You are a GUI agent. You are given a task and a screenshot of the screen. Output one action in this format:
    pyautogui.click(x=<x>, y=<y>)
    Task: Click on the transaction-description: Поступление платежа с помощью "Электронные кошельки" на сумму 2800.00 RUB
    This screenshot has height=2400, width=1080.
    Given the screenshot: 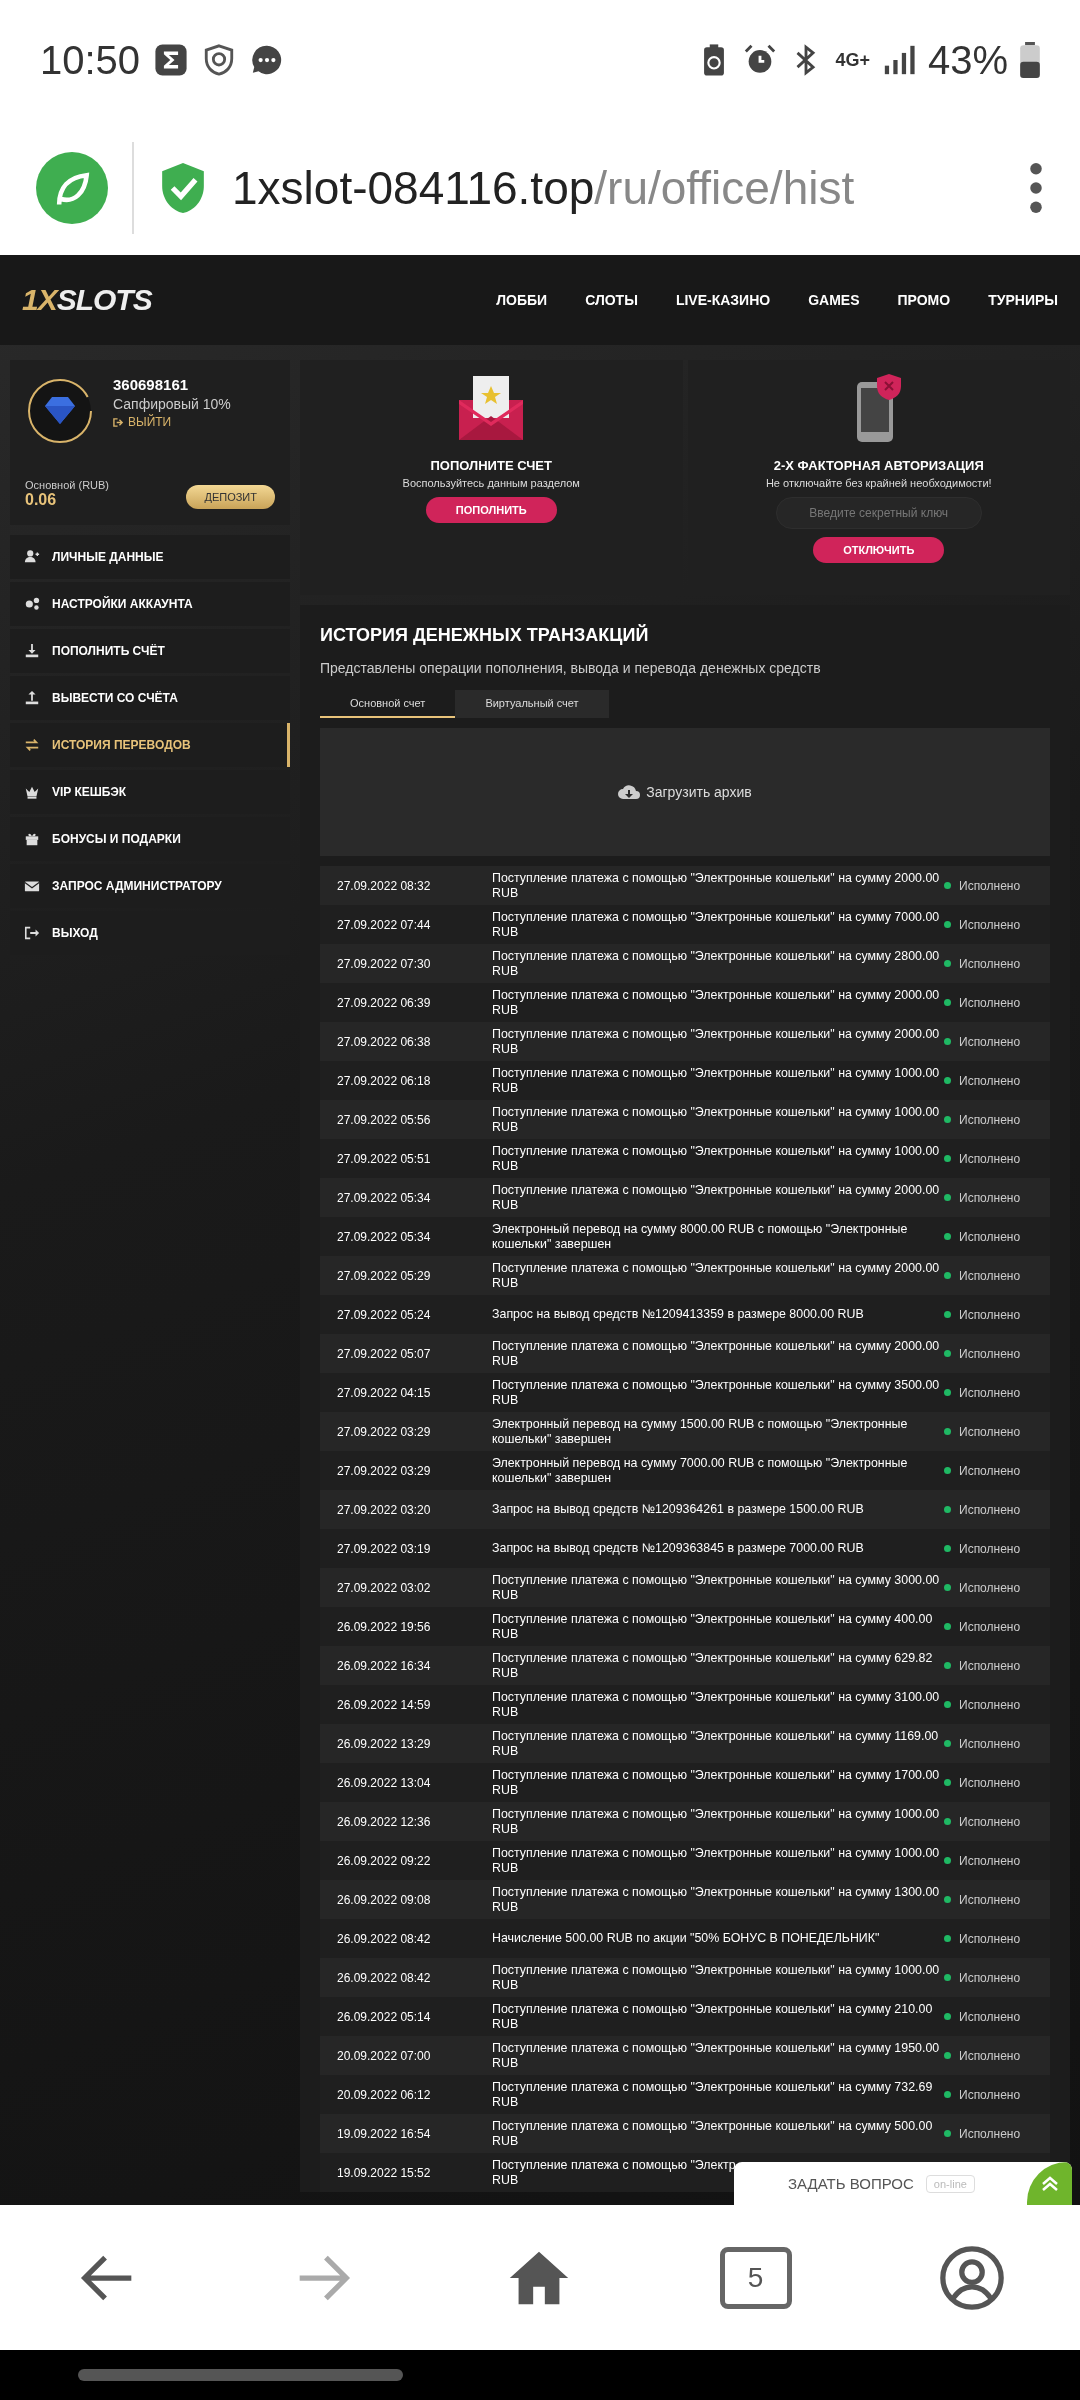 What is the action you would take?
    pyautogui.click(x=716, y=963)
    